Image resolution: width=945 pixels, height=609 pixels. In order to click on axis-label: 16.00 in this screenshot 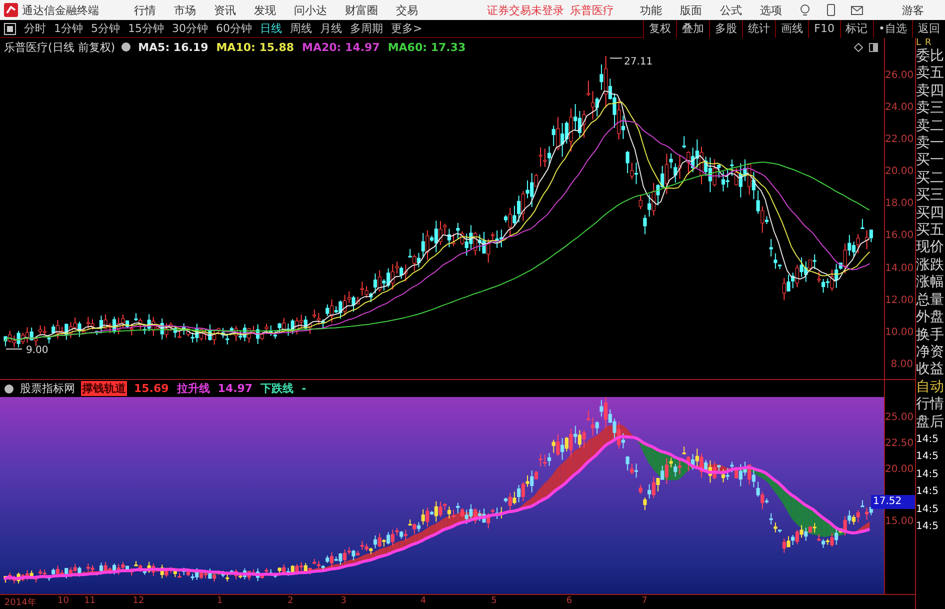, I will do `click(900, 236)`.